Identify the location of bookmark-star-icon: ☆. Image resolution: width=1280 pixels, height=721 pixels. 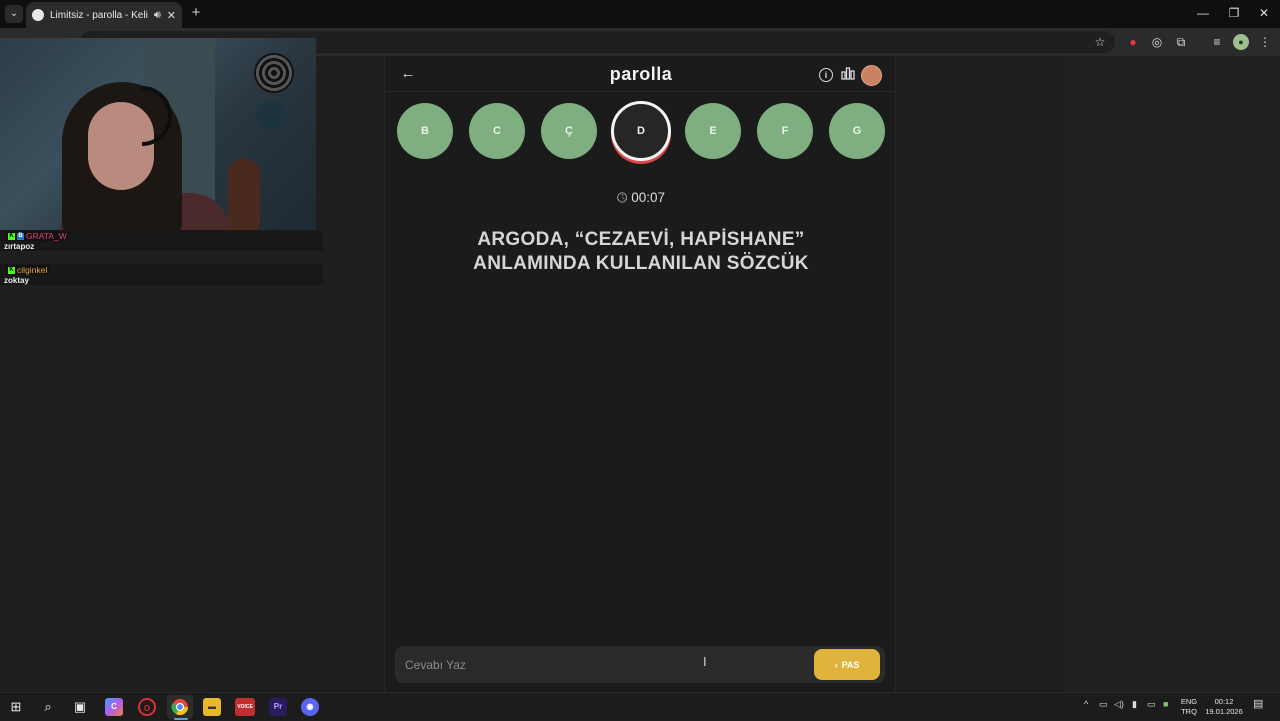
(1100, 42).